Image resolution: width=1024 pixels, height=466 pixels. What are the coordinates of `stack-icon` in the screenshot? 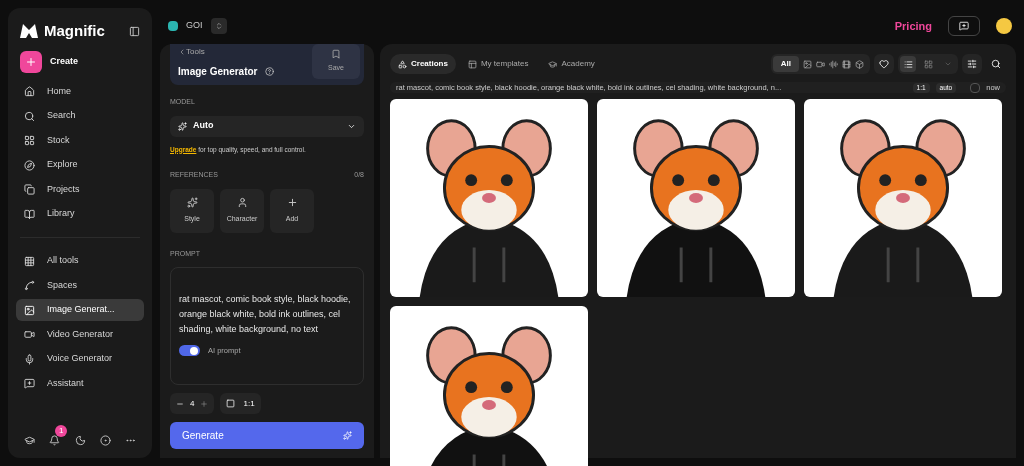 It's located at (29, 189).